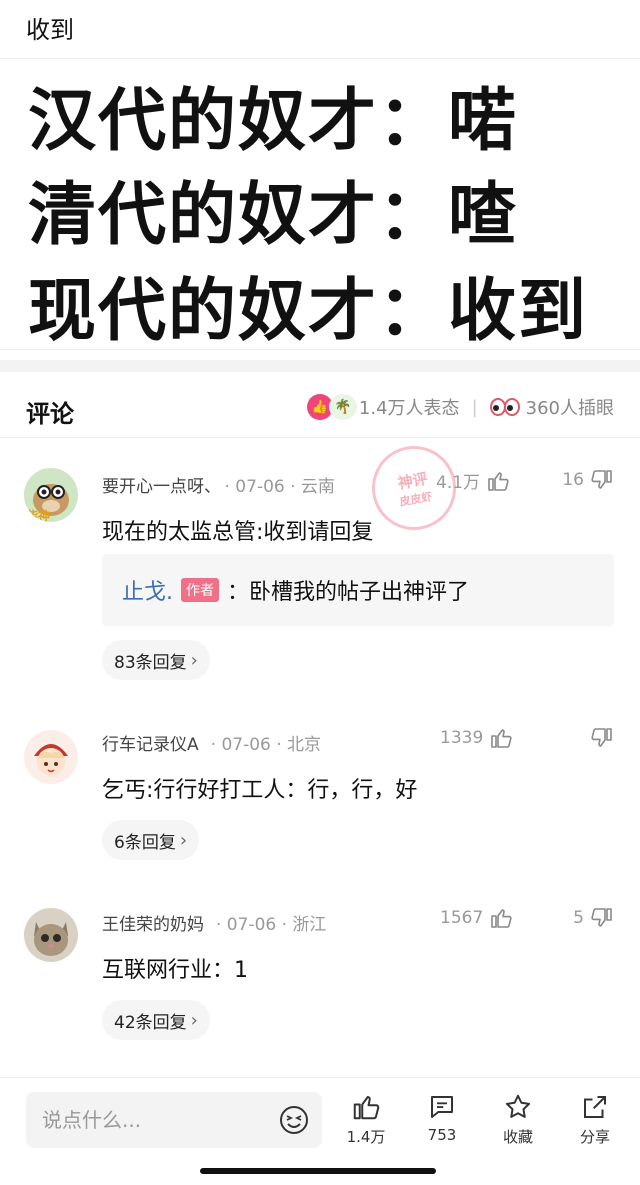 The width and height of the screenshot is (640, 1185). Describe the element at coordinates (266, 745) in the screenshot. I see `comment-date-location: · 07-06 · 北京` at that location.